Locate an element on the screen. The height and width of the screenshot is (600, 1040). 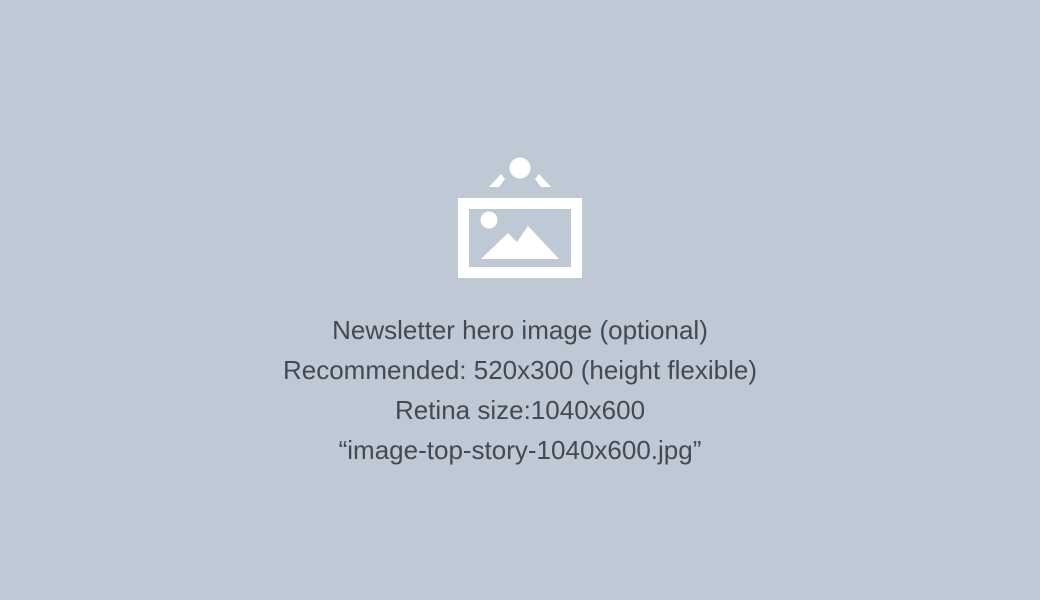
hanging-picture-icon is located at coordinates (520, 217).